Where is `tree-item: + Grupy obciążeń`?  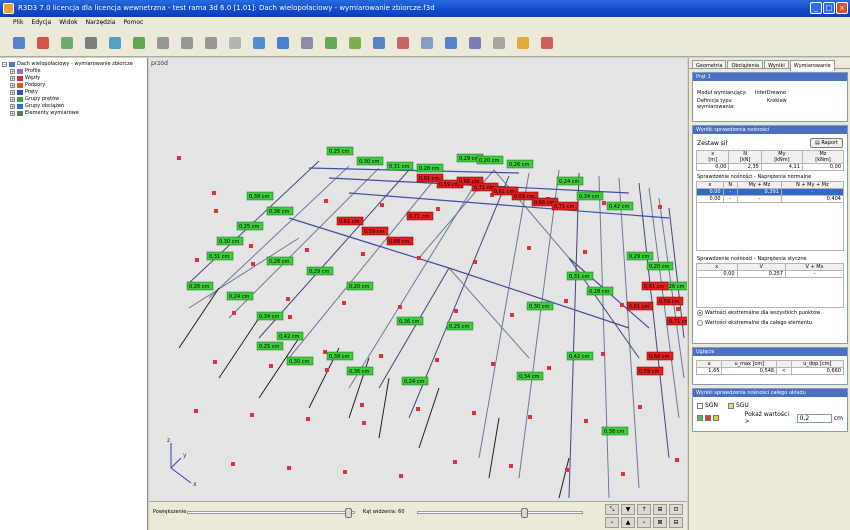
tree-item: + Grupy obciążeń is located at coordinates (73, 106).